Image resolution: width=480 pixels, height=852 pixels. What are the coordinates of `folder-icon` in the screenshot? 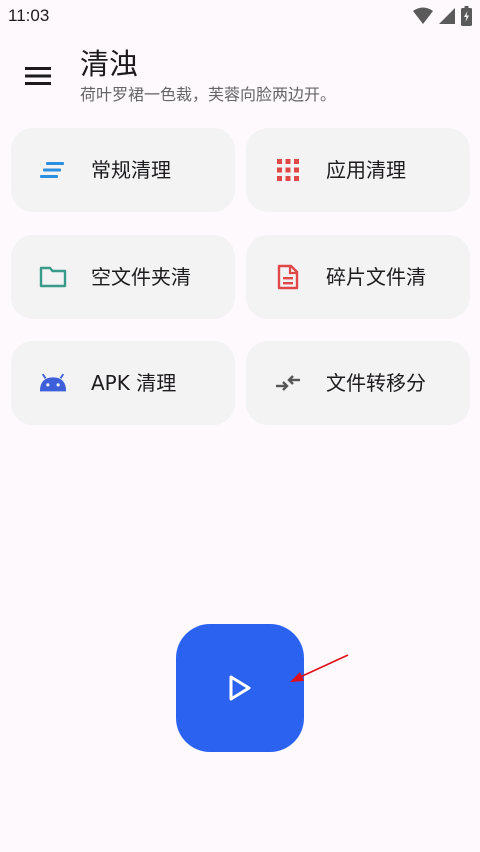 It's located at (53, 277).